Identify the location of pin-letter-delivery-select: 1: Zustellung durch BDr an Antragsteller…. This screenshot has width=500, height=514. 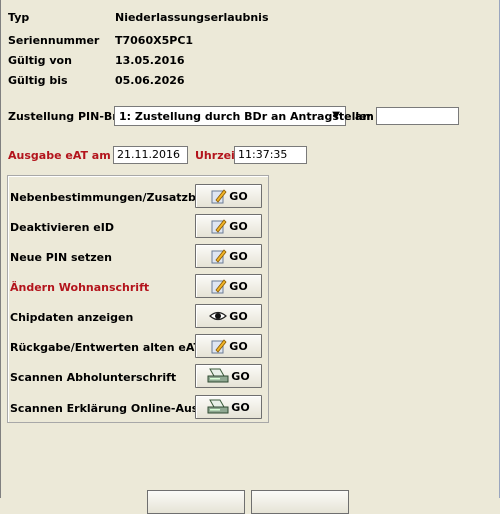
(243, 116).